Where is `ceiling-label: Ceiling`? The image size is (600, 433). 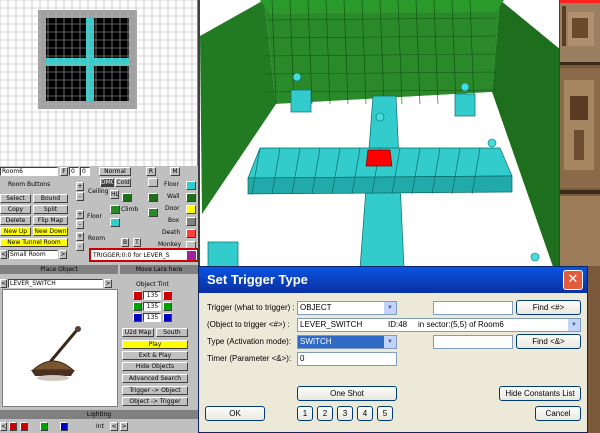
ceiling-label: Ceiling is located at coordinates (98, 191).